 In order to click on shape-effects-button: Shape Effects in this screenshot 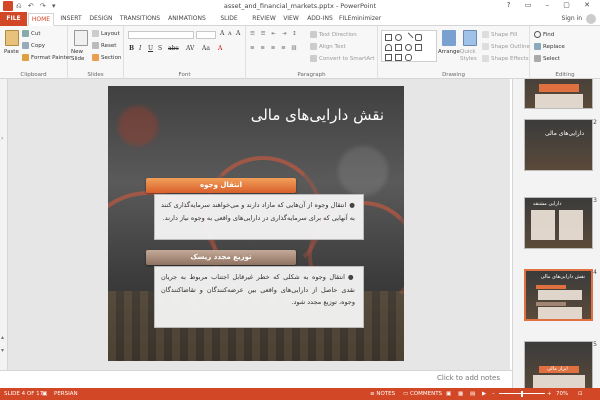, I will do `click(505, 58)`.